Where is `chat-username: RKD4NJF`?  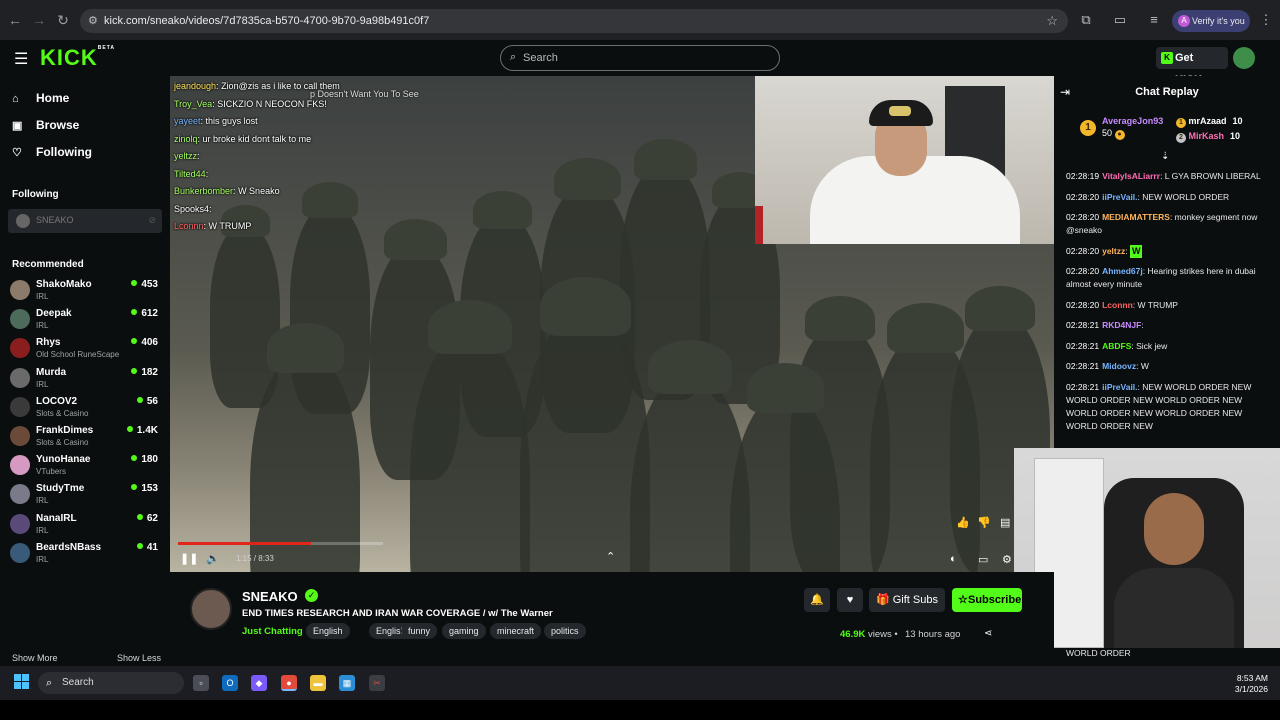 chat-username: RKD4NJF is located at coordinates (1121, 325).